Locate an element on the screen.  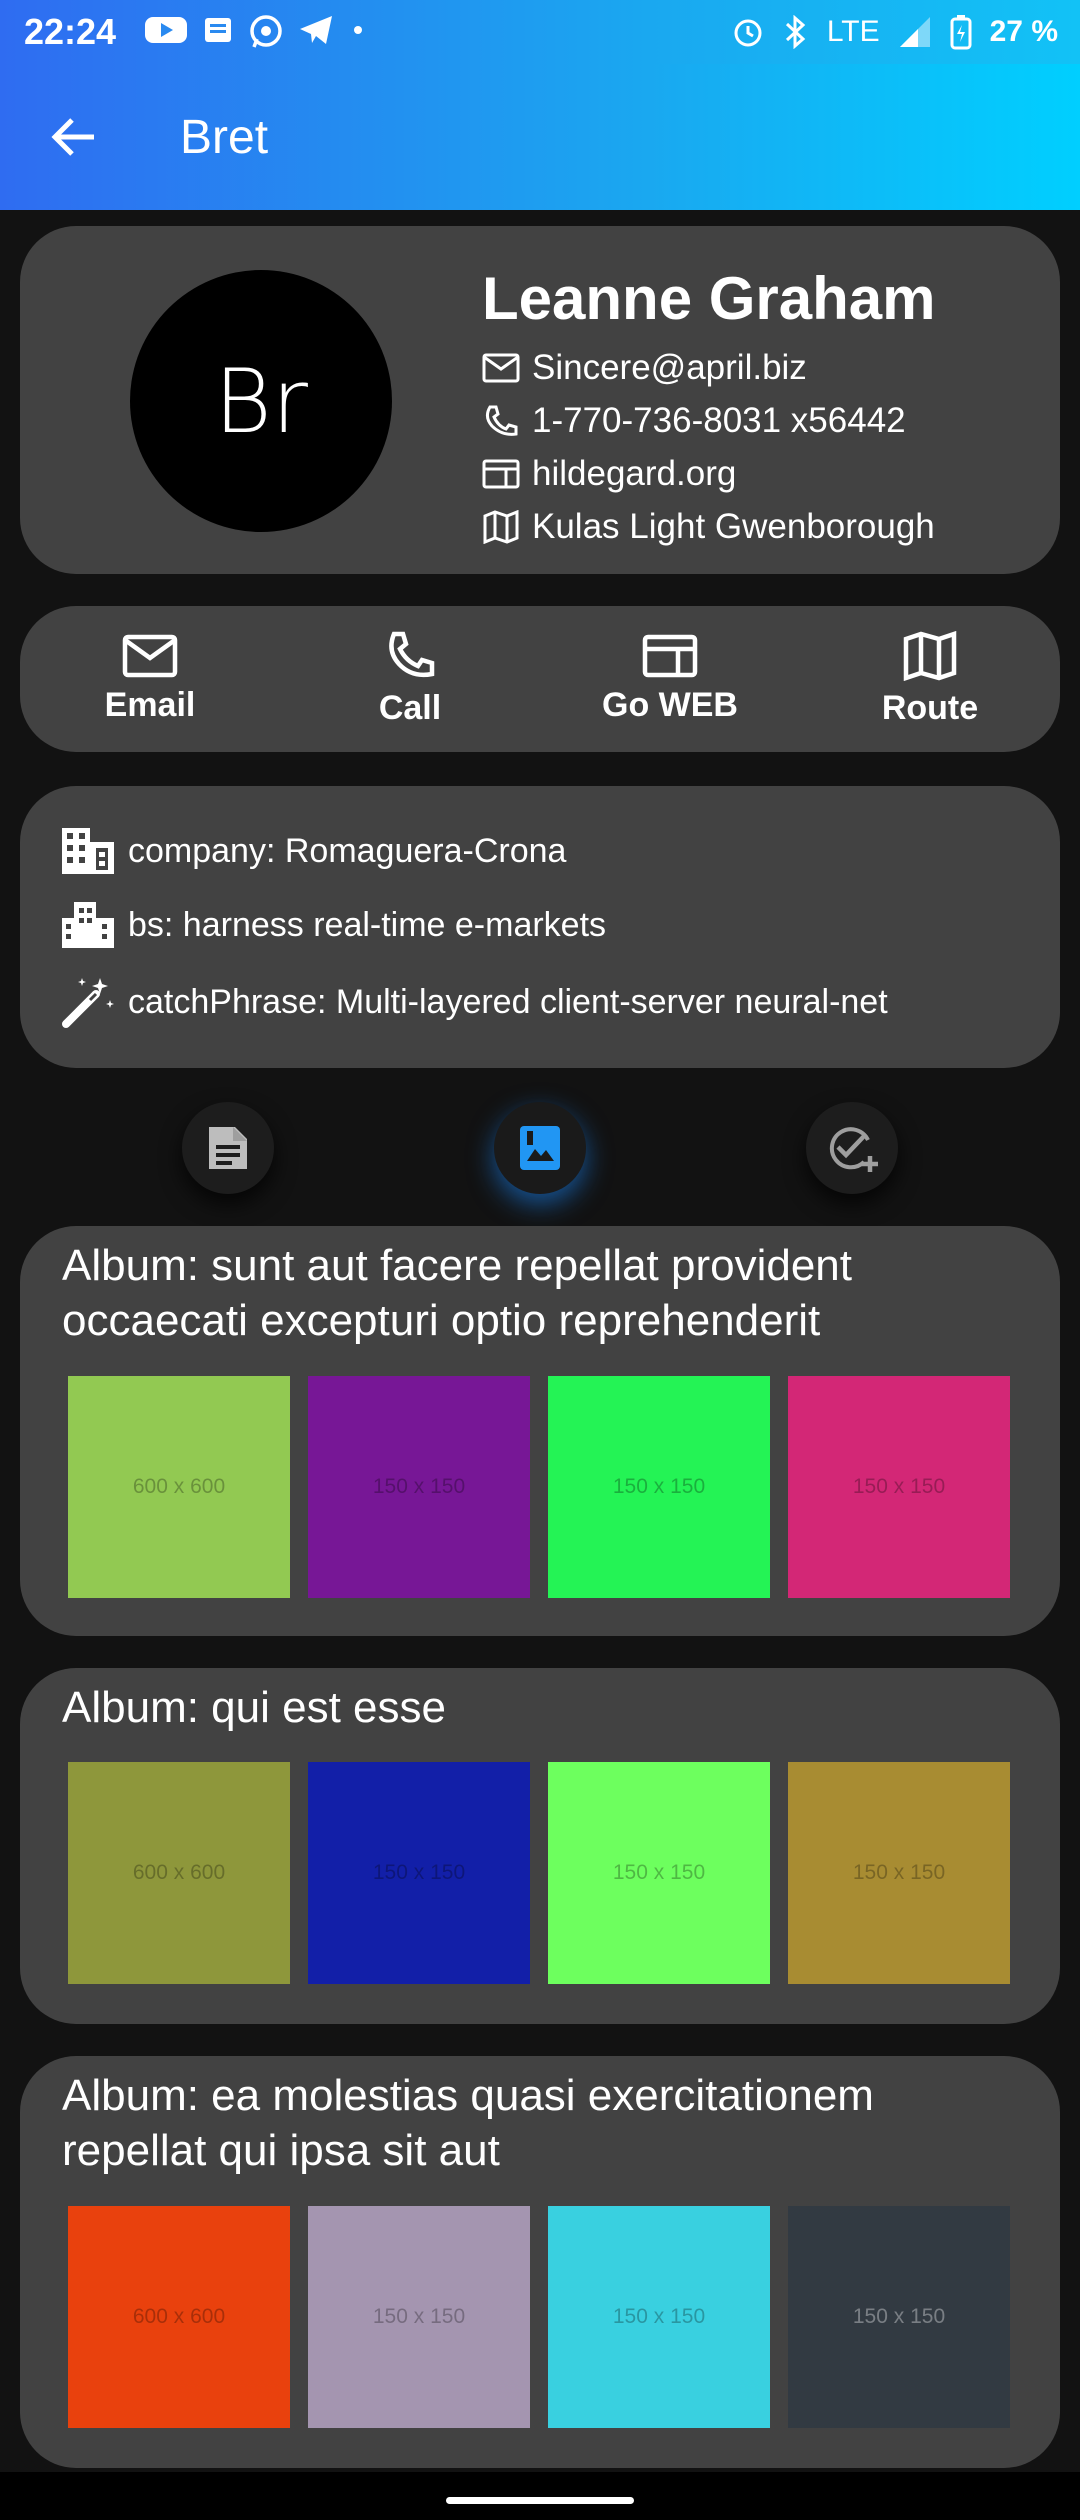
city-icon is located at coordinates (88, 925).